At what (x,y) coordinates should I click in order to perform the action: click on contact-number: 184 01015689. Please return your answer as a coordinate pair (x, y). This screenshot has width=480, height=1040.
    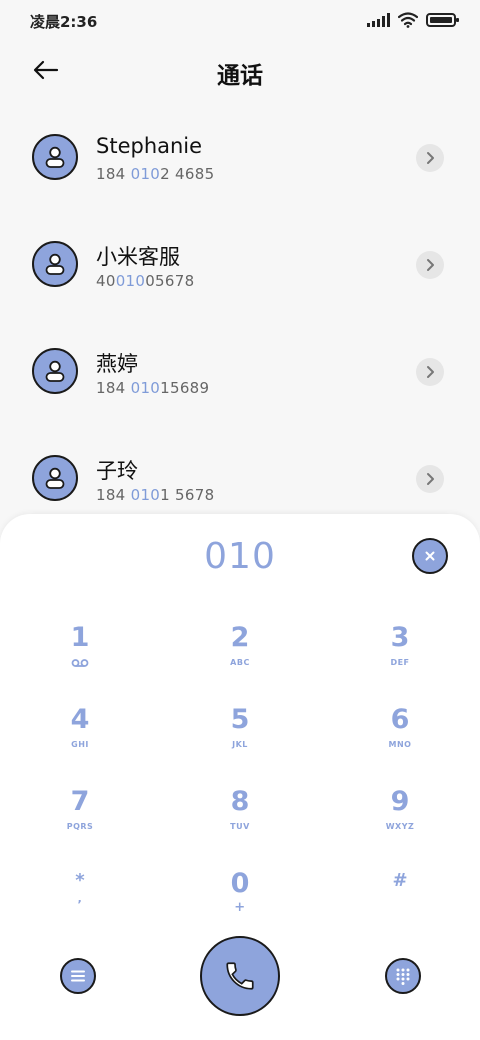
    Looking at the image, I should click on (152, 388).